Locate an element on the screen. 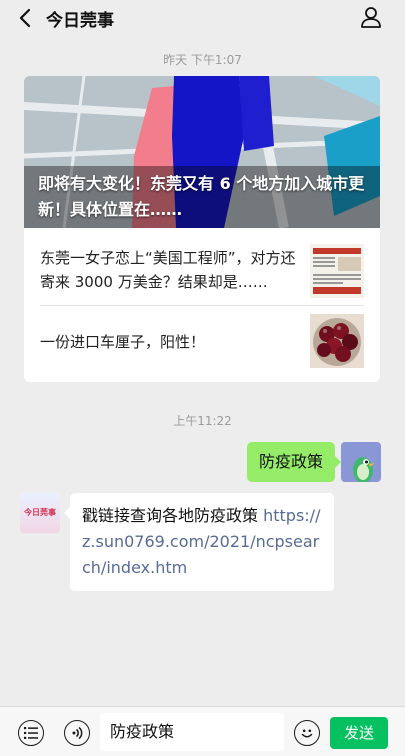 The width and height of the screenshot is (405, 756). article-title: 一份进口车厘子，阳性！ is located at coordinates (171, 342).